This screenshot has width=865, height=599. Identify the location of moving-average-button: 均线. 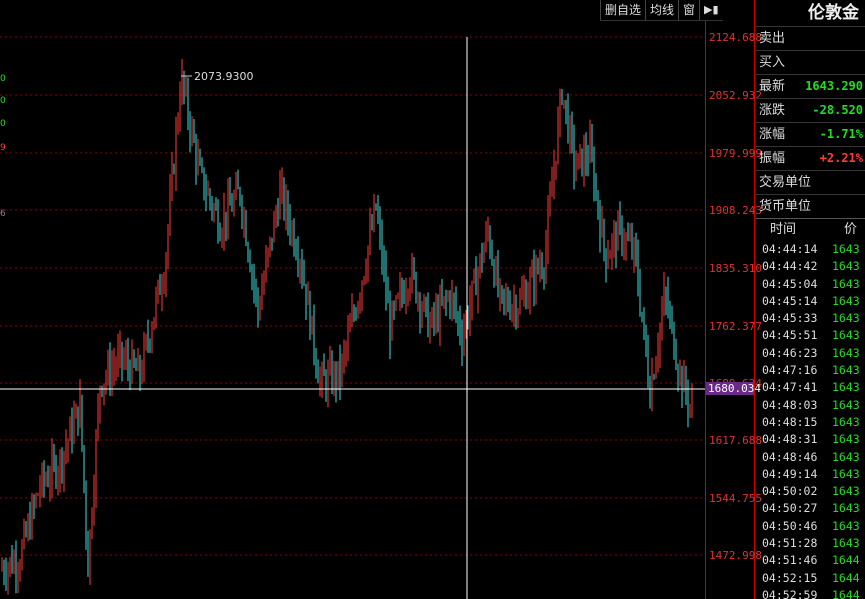
(661, 10).